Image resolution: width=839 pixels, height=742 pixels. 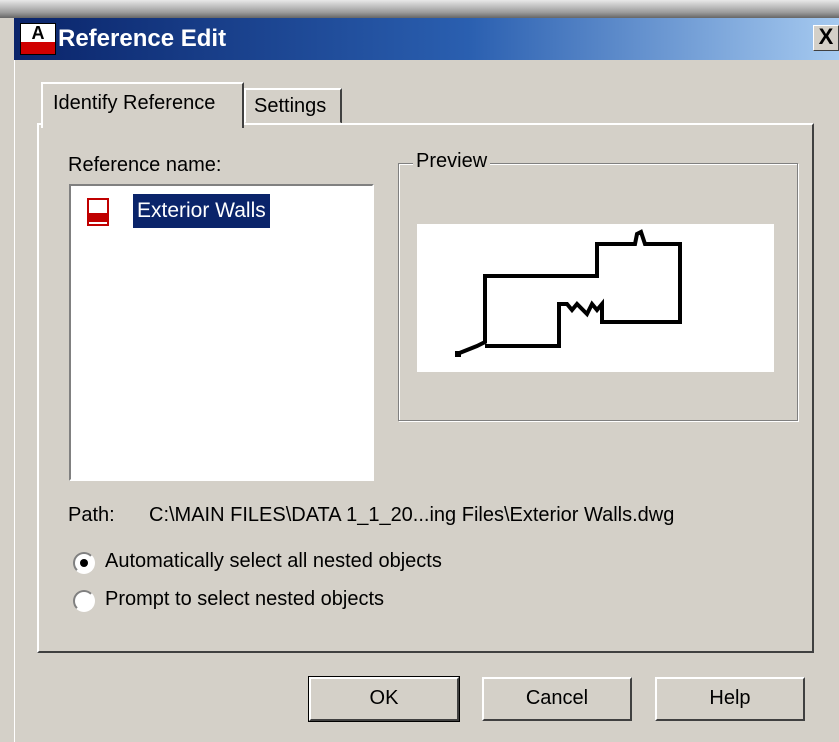 What do you see at coordinates (568, 293) in the screenshot?
I see `walls-drawing` at bounding box center [568, 293].